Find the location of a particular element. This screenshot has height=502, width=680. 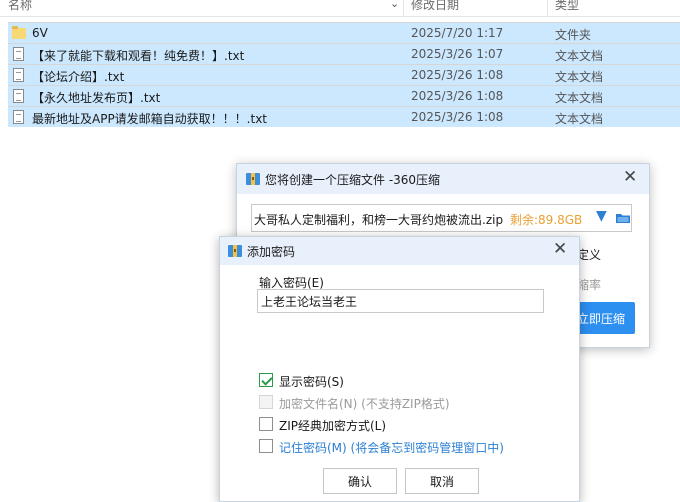

archive-path-field: 大哥私人定制福利，和榜一大哥约炮被流出.zip 剩余:89.8GB ▼ is located at coordinates (441, 218).